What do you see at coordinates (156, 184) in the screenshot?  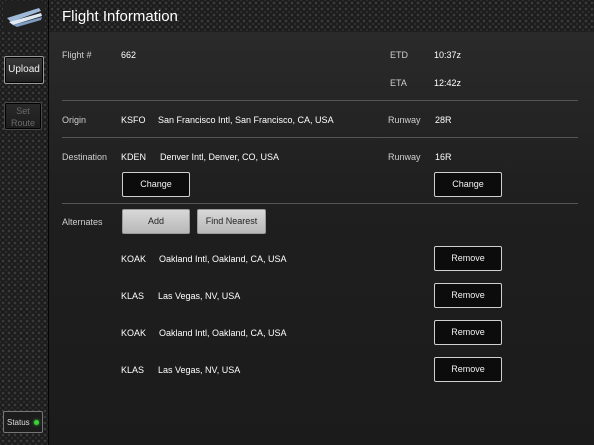 I see `change-destination-button: Change` at bounding box center [156, 184].